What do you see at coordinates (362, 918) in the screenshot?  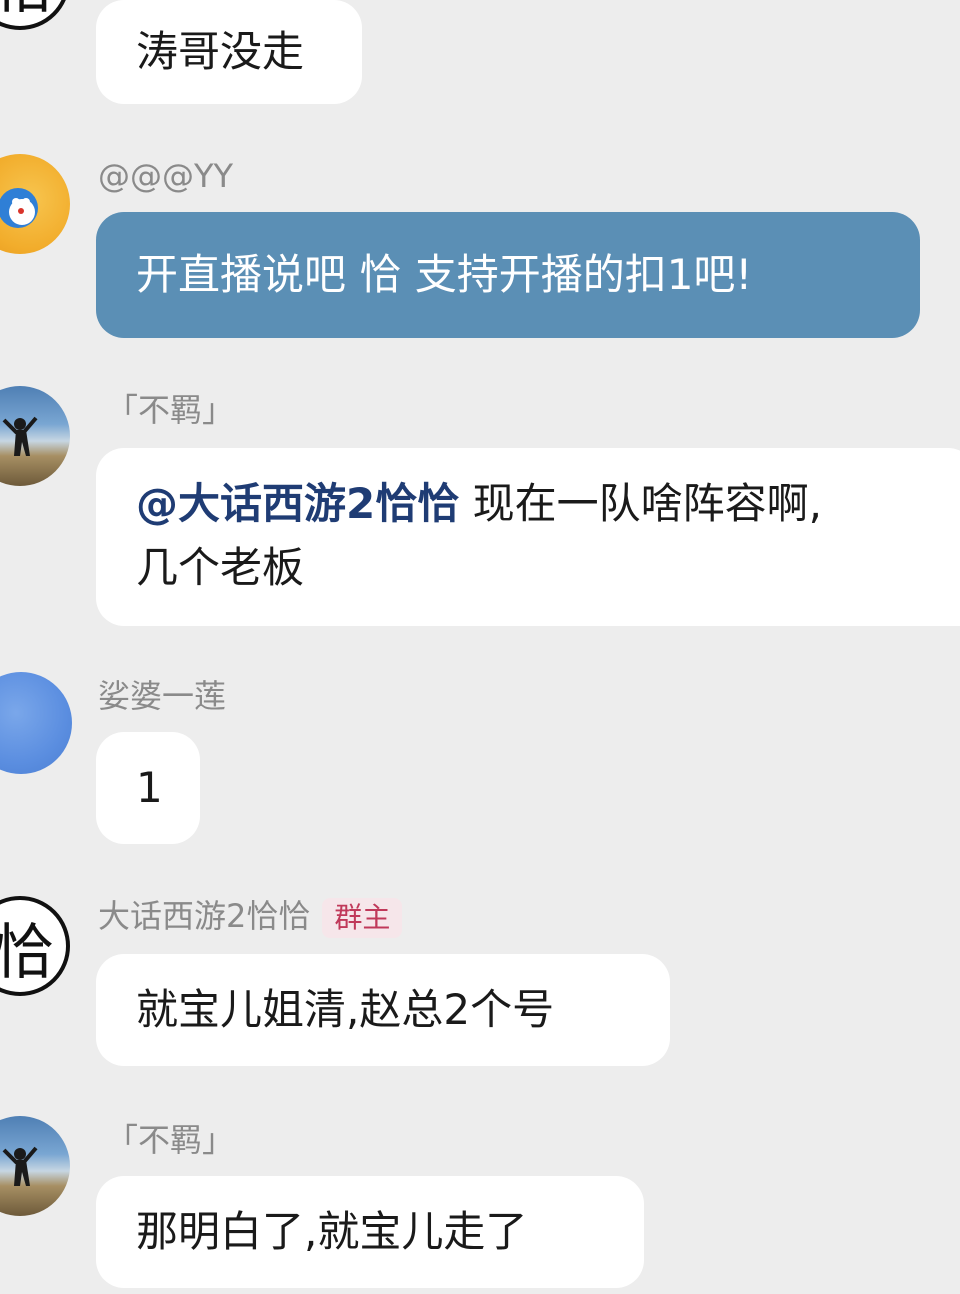 I see `owner-badge: 群主` at bounding box center [362, 918].